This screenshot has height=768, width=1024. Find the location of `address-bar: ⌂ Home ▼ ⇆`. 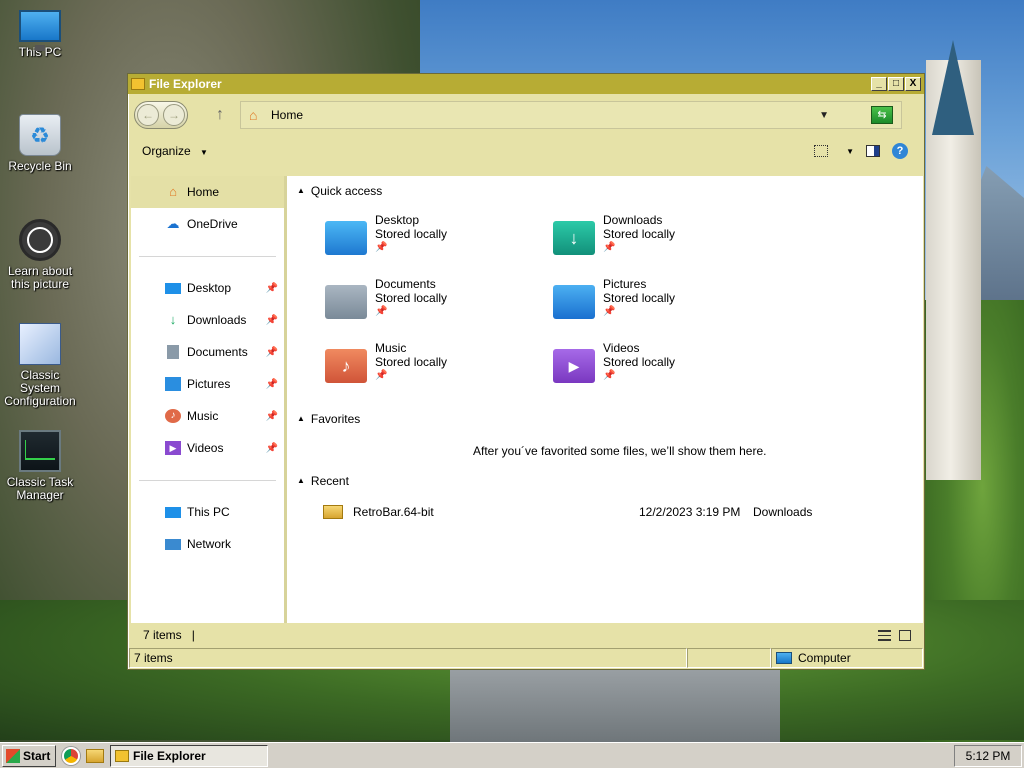

address-bar: ⌂ Home ▼ ⇆ is located at coordinates (571, 115).